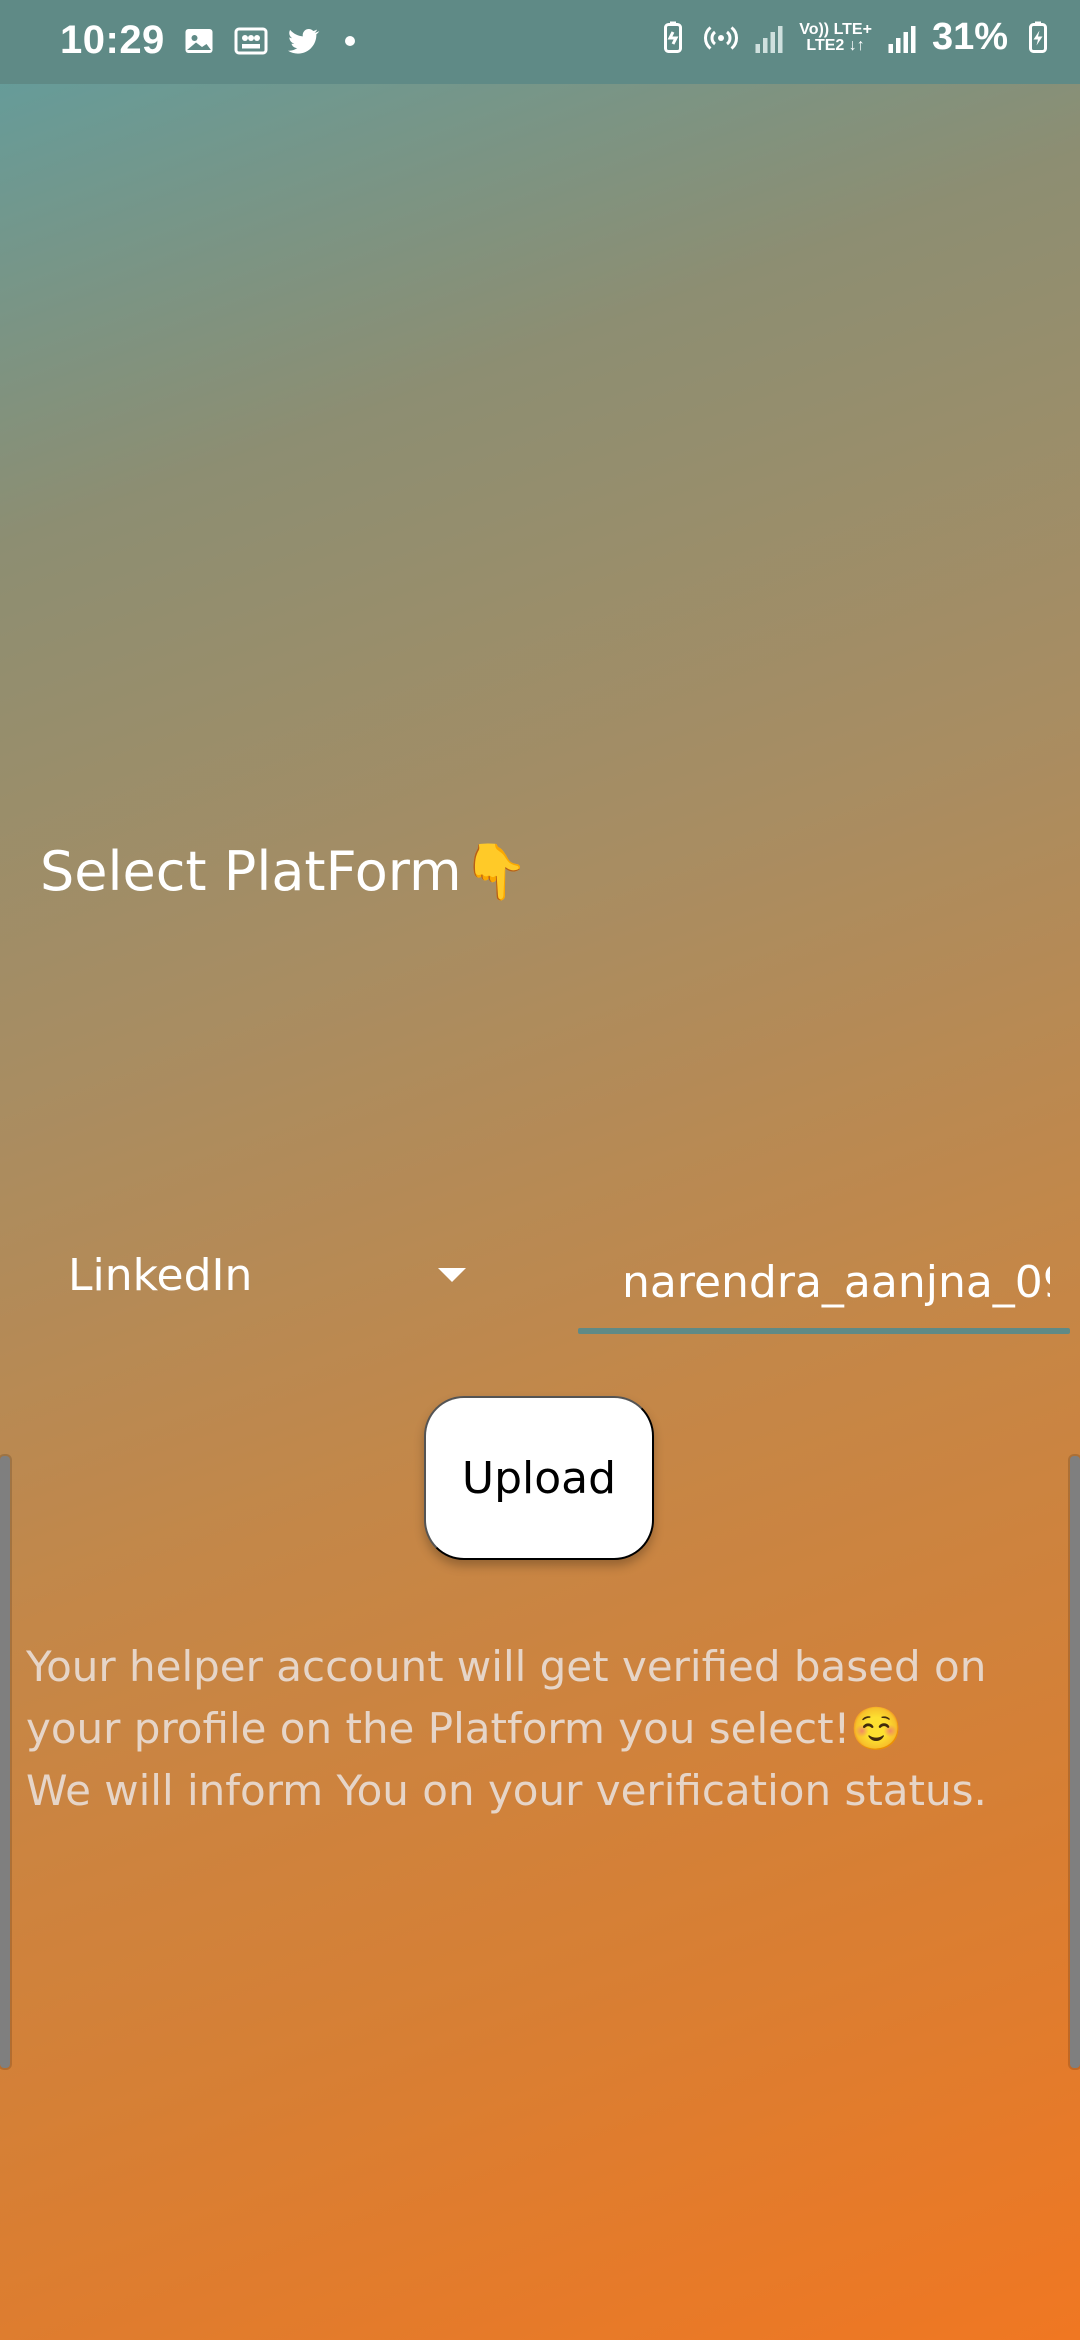 The image size is (1080, 2340). I want to click on status-right: Vo)) LTE+ LTE2 ↓↑ 31%, so click(855, 37).